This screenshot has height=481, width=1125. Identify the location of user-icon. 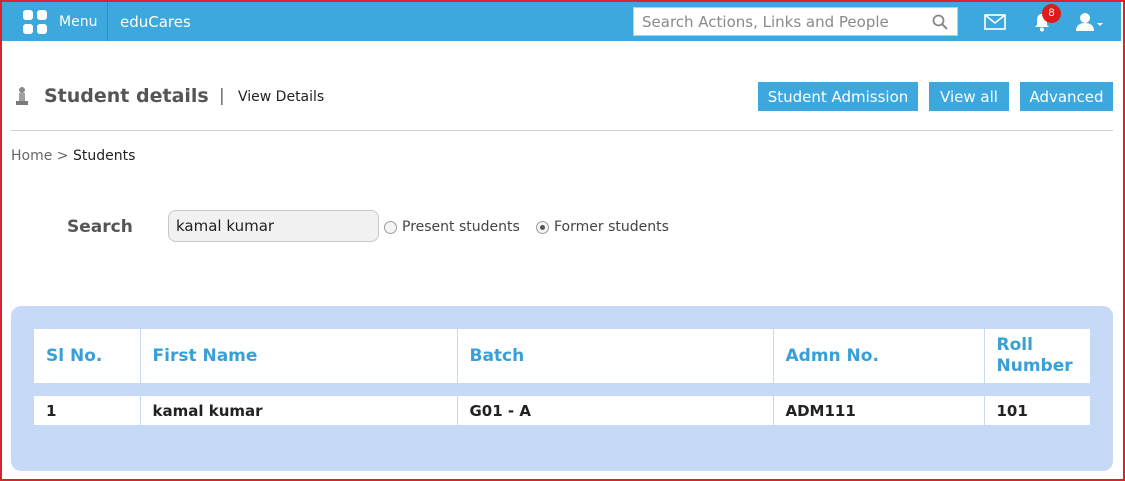
(1090, 22).